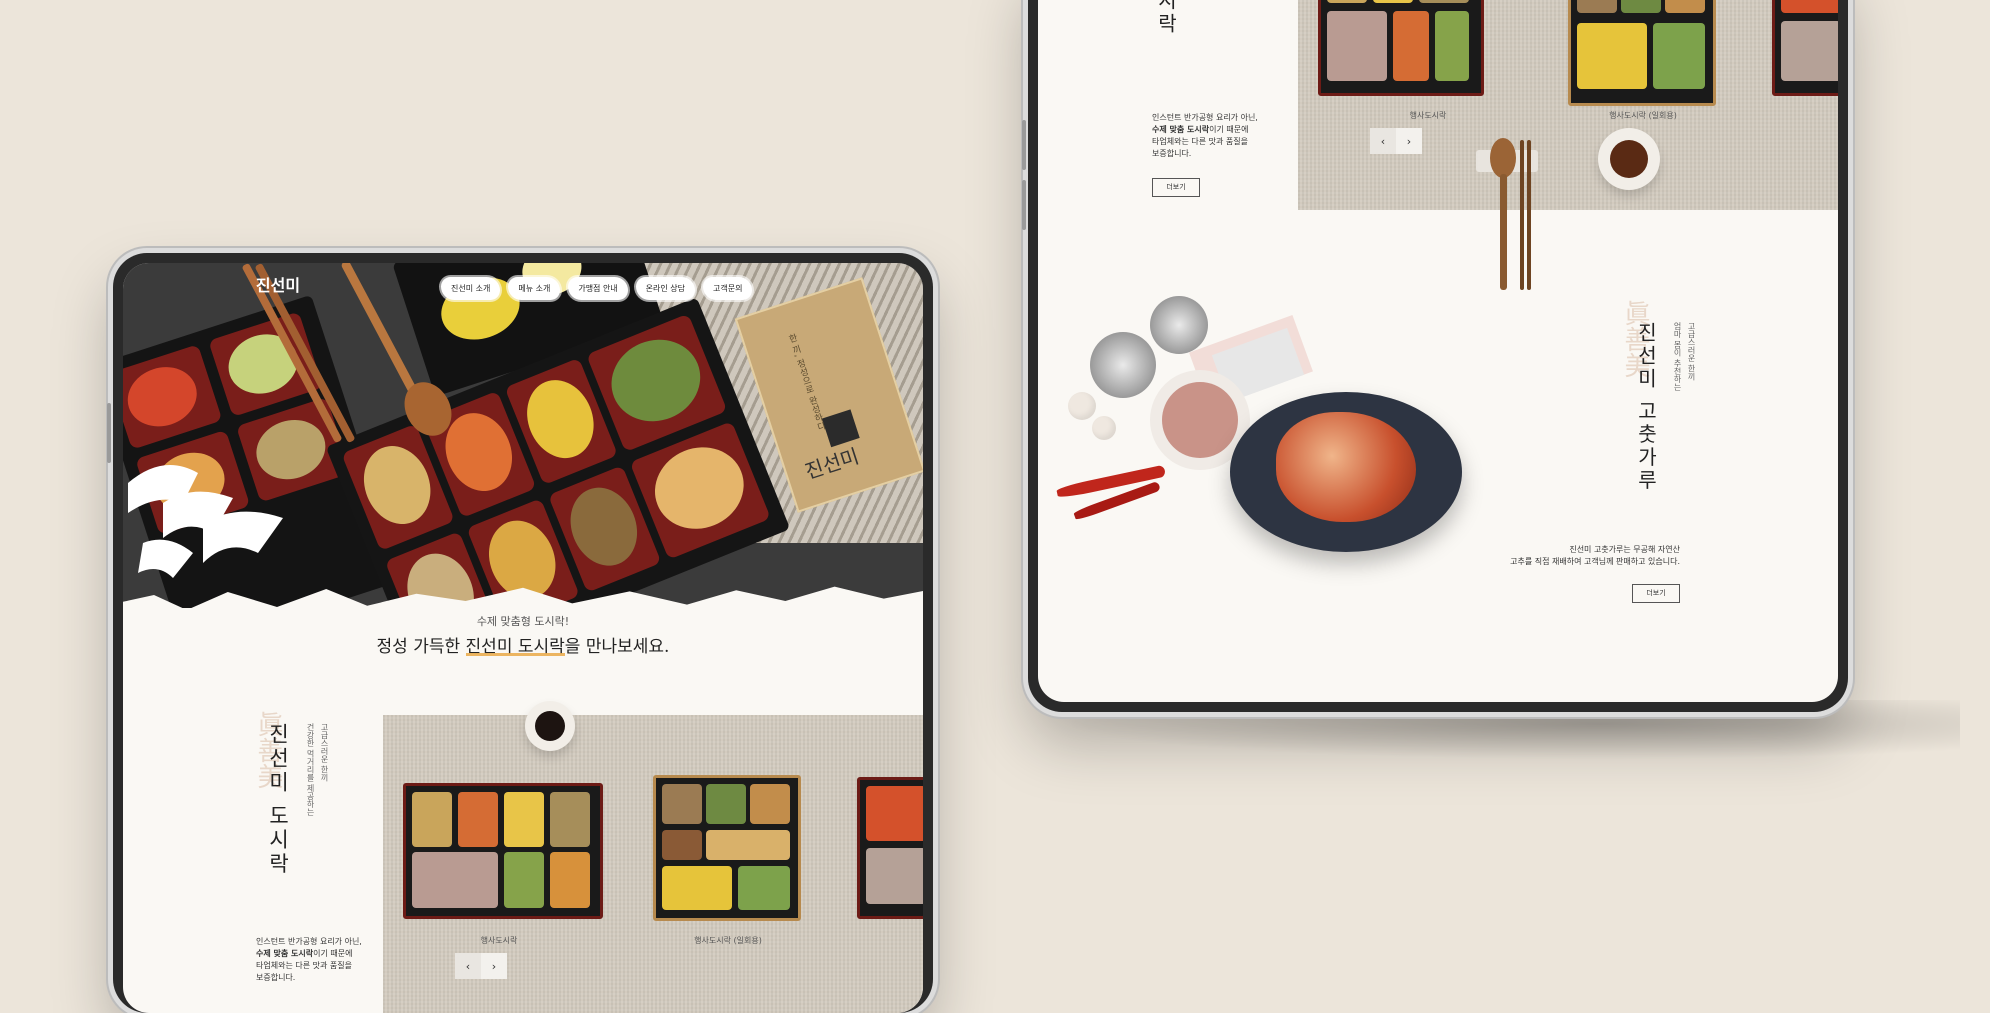 The width and height of the screenshot is (1990, 1013). I want to click on section-title: 진선미 도시락, so click(278, 800).